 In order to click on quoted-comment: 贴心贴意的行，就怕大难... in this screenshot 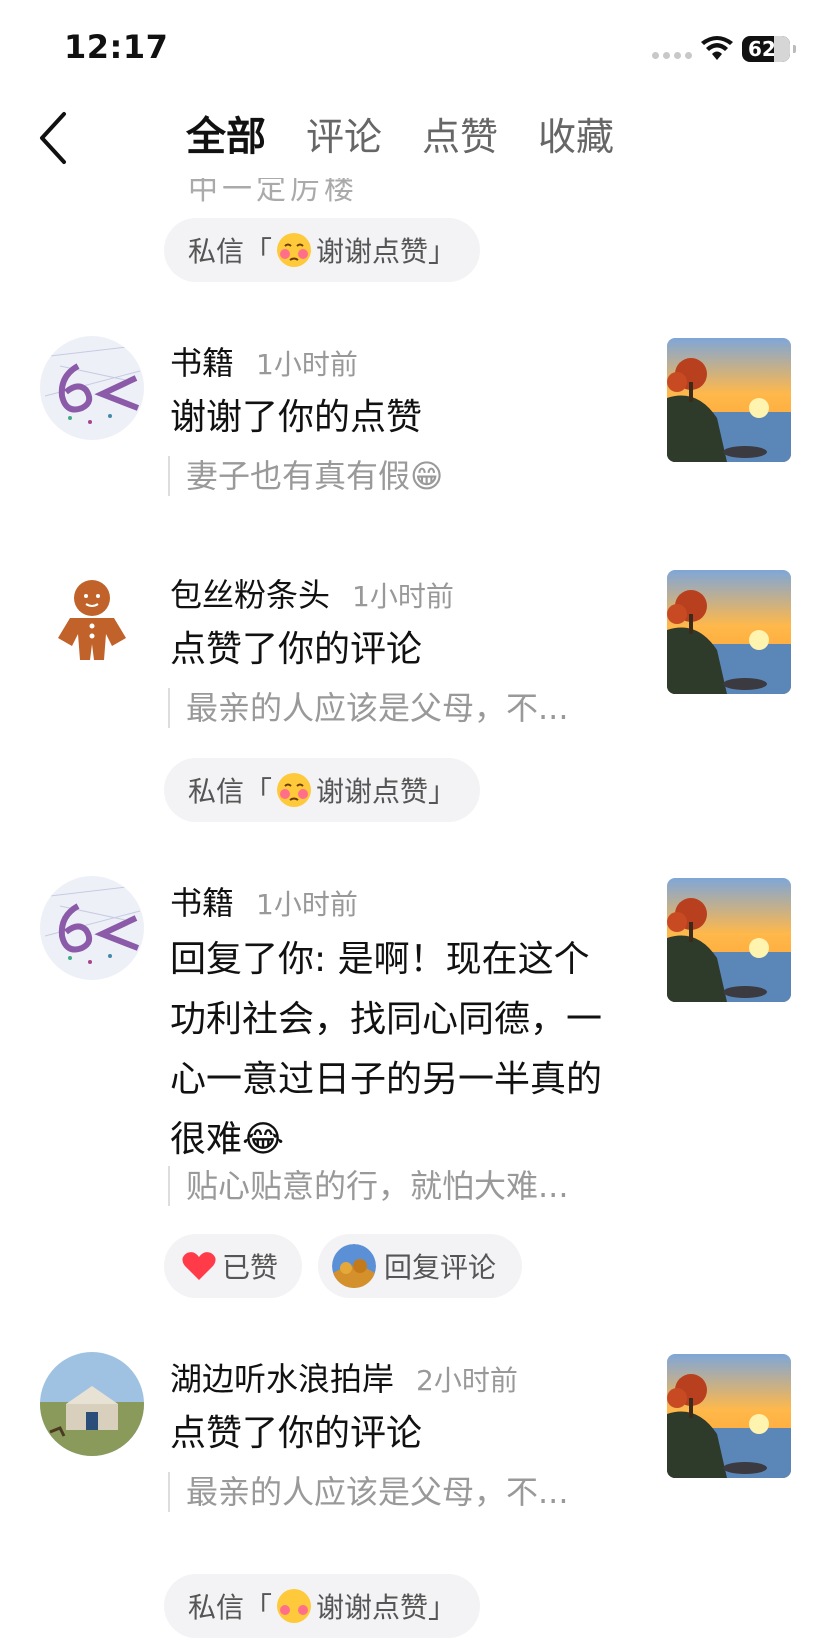, I will do `click(368, 1186)`.